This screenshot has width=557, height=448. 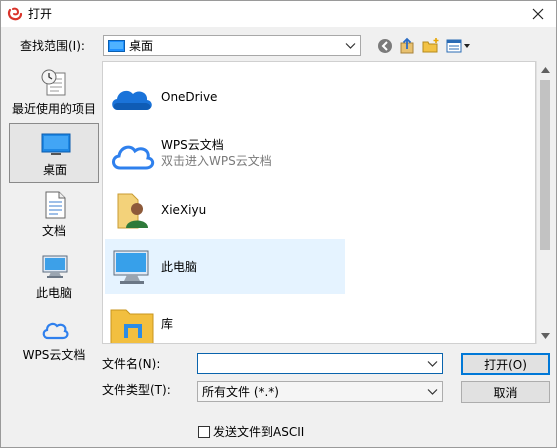 I want to click on place-label: 此电脑, so click(x=53, y=293).